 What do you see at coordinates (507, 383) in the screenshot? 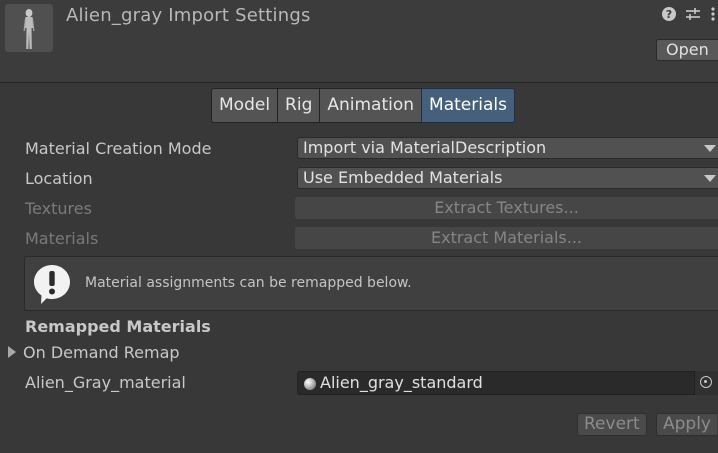
I see `material-object-field: Alien_gray_standard` at bounding box center [507, 383].